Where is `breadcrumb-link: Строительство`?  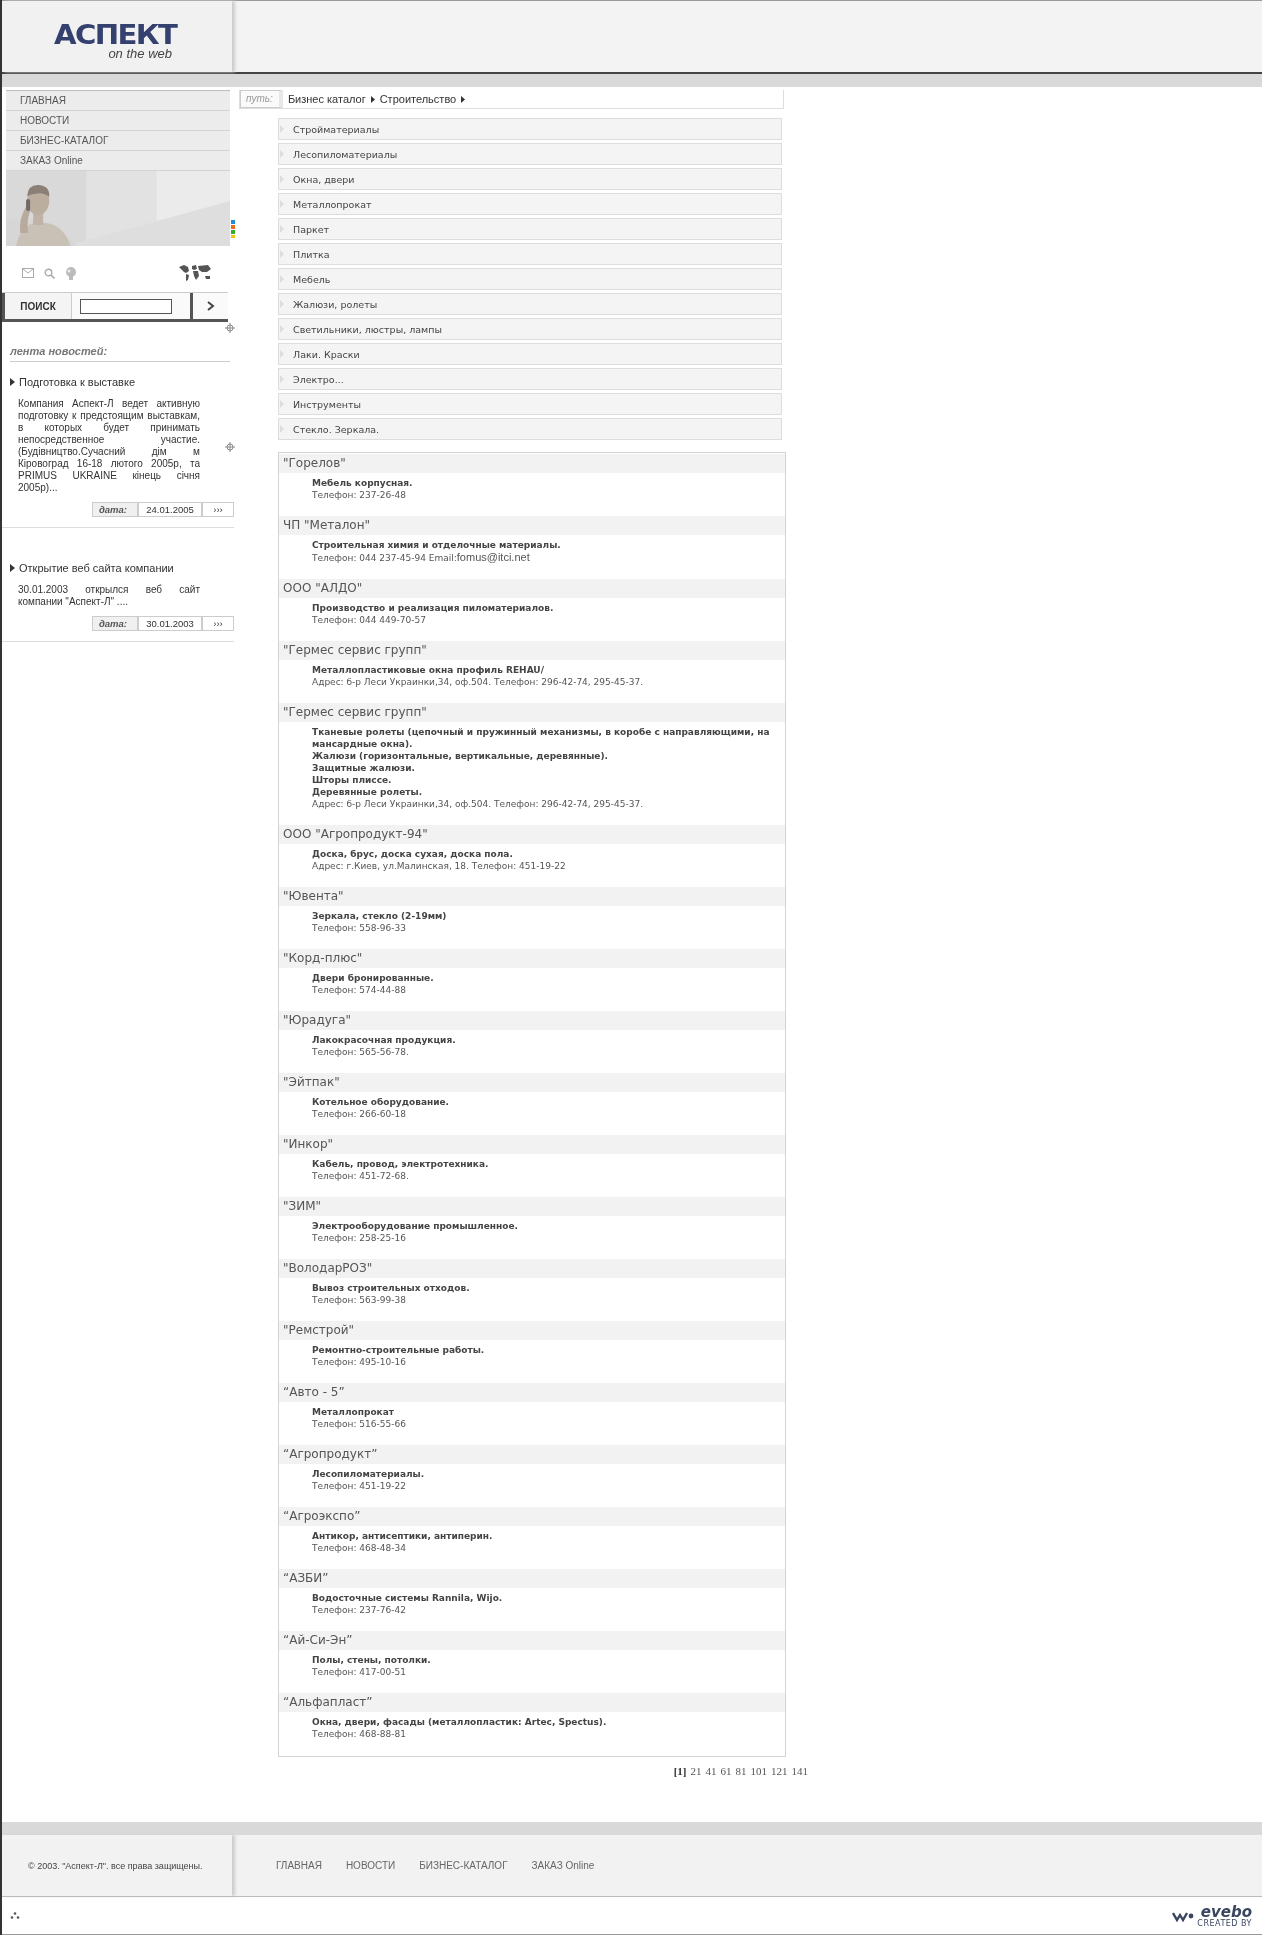 breadcrumb-link: Строительство is located at coordinates (418, 99).